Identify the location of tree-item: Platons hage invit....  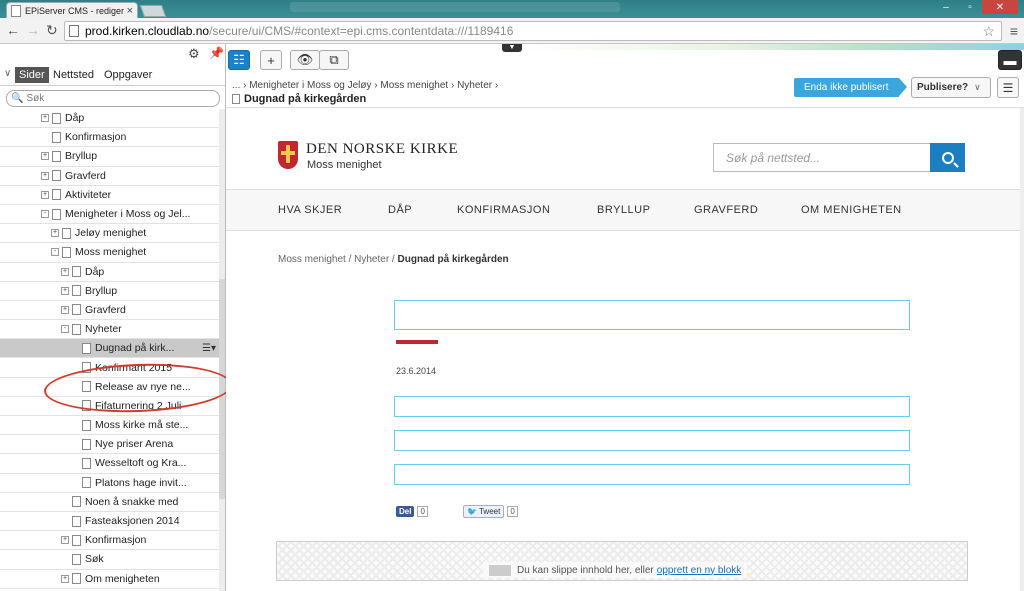
(110, 483).